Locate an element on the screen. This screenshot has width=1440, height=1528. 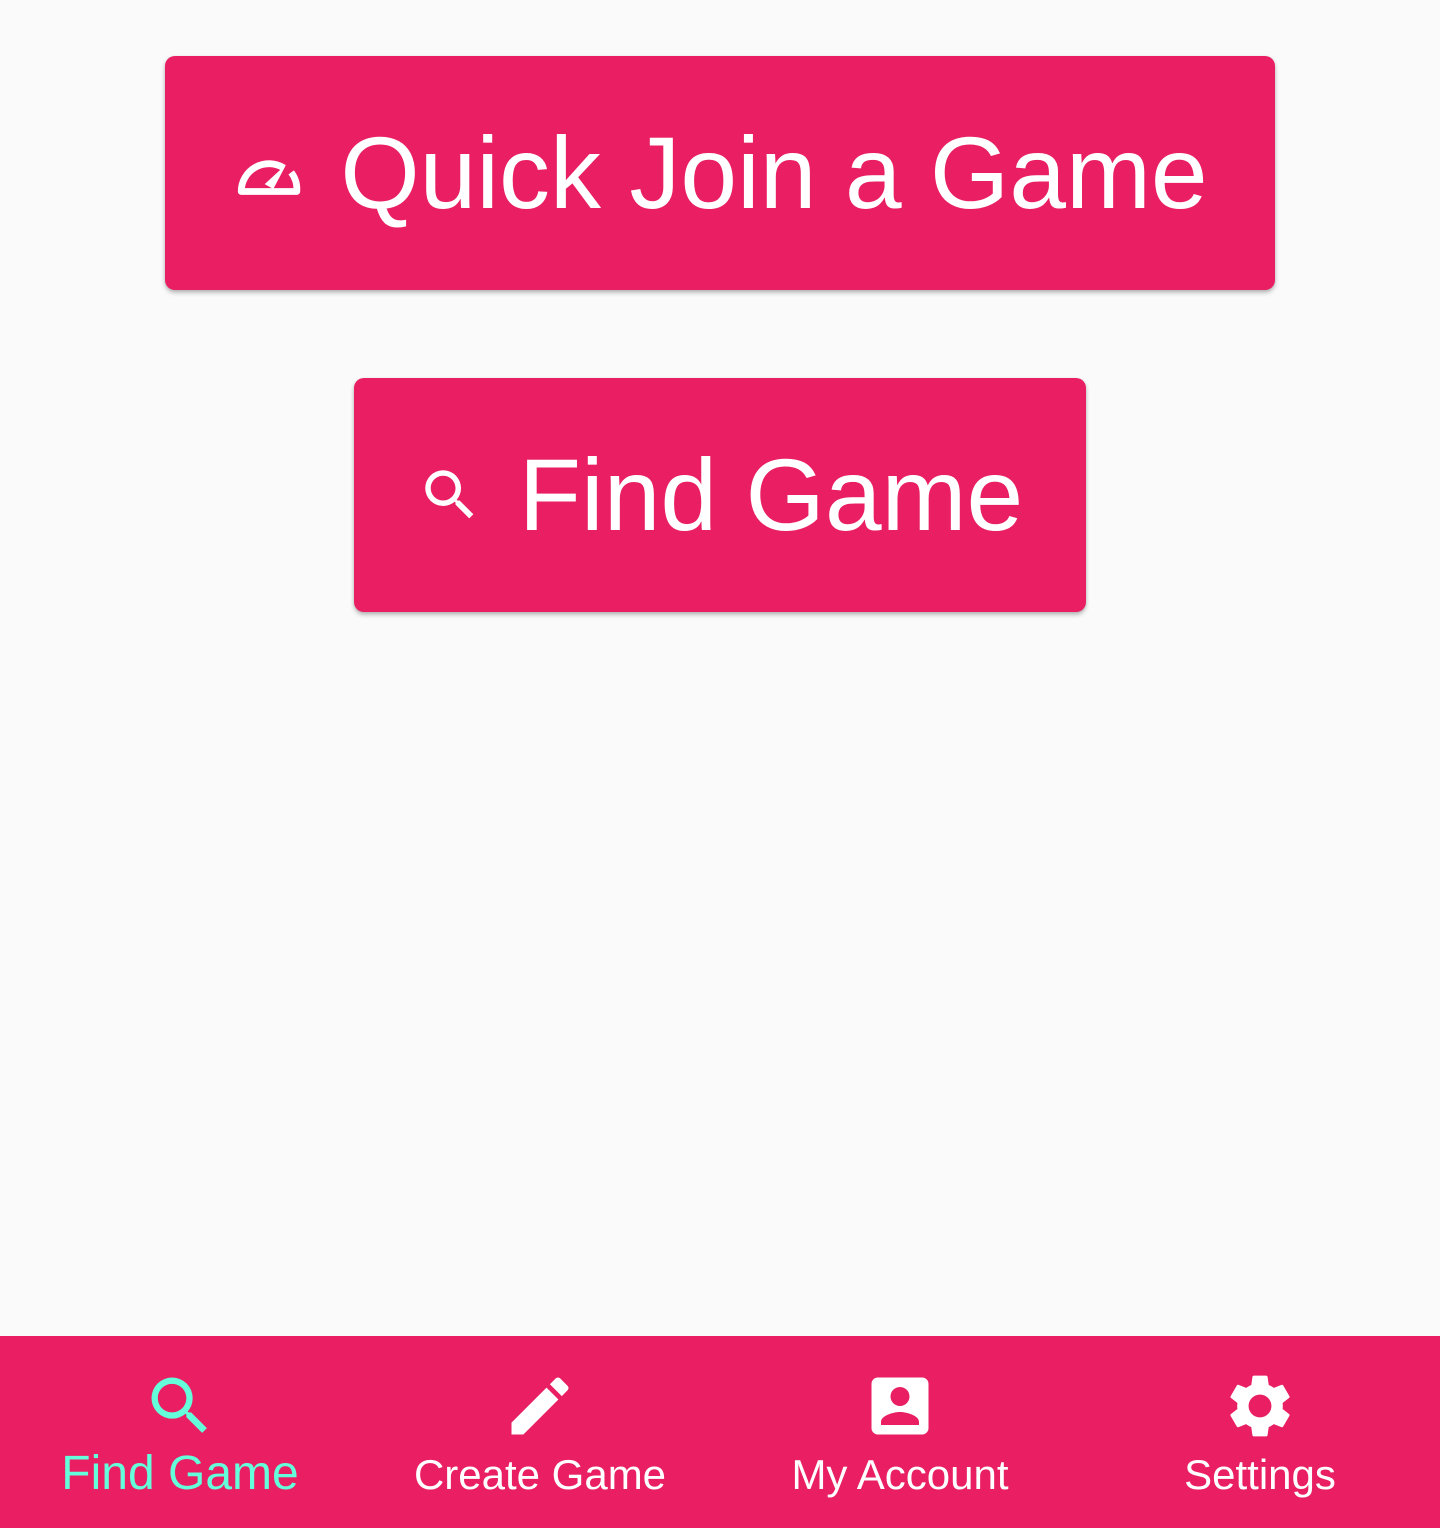
account-box-icon is located at coordinates (900, 1406).